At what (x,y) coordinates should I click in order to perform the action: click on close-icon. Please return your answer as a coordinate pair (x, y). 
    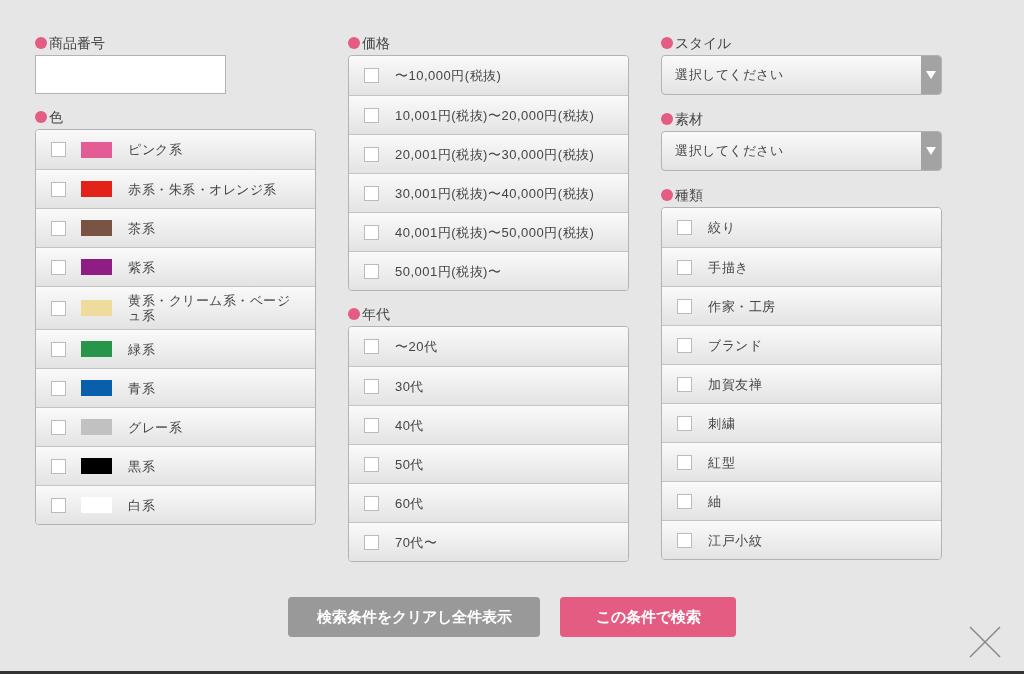
    Looking at the image, I should click on (985, 642).